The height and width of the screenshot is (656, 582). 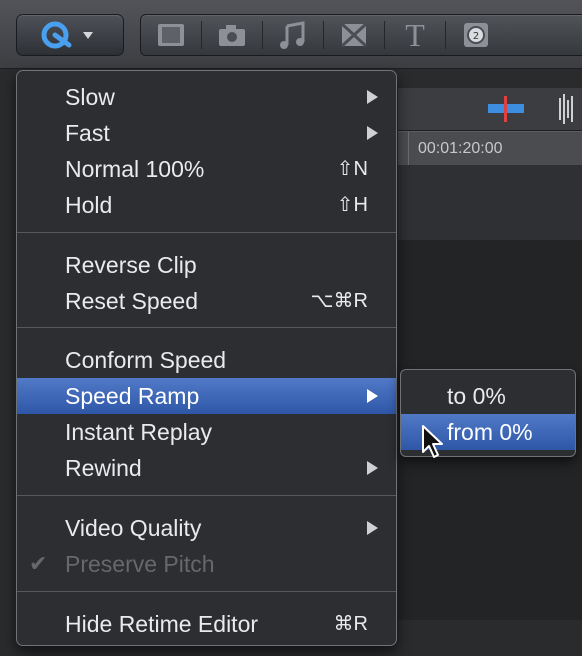 I want to click on filmstrip-icon, so click(x=171, y=35).